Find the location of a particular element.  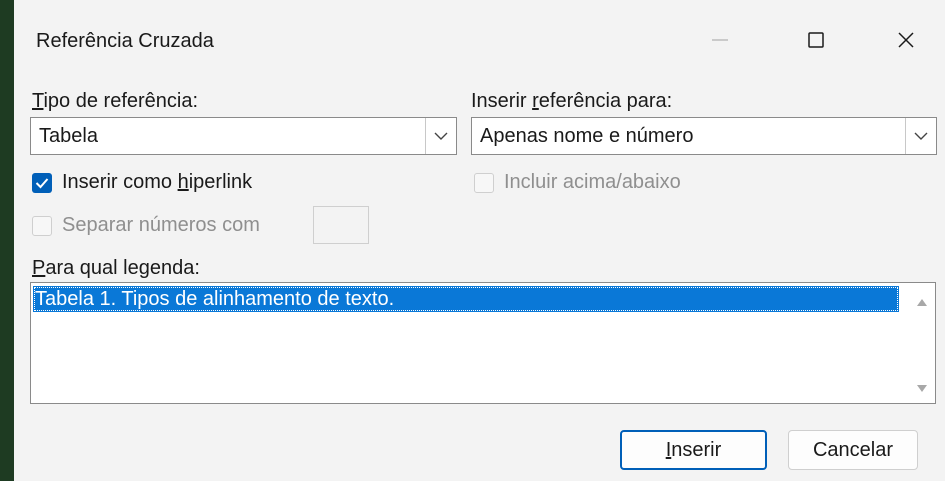

hyperlink-checkbox-label: Inserir como hiperlink is located at coordinates (157, 182).